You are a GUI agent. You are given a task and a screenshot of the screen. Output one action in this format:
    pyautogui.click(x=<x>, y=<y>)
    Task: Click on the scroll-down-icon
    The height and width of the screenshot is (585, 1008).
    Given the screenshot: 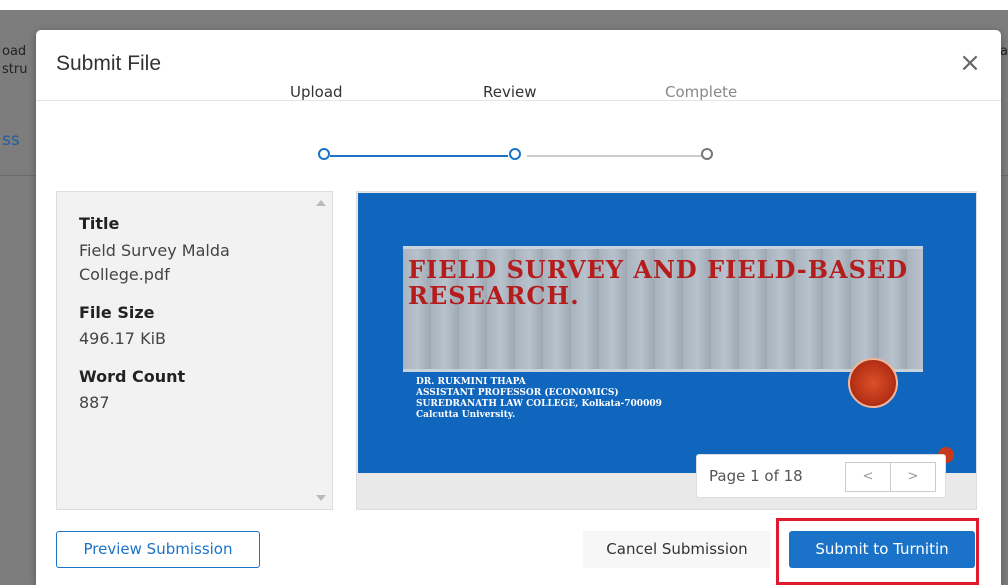 What is the action you would take?
    pyautogui.click(x=321, y=498)
    